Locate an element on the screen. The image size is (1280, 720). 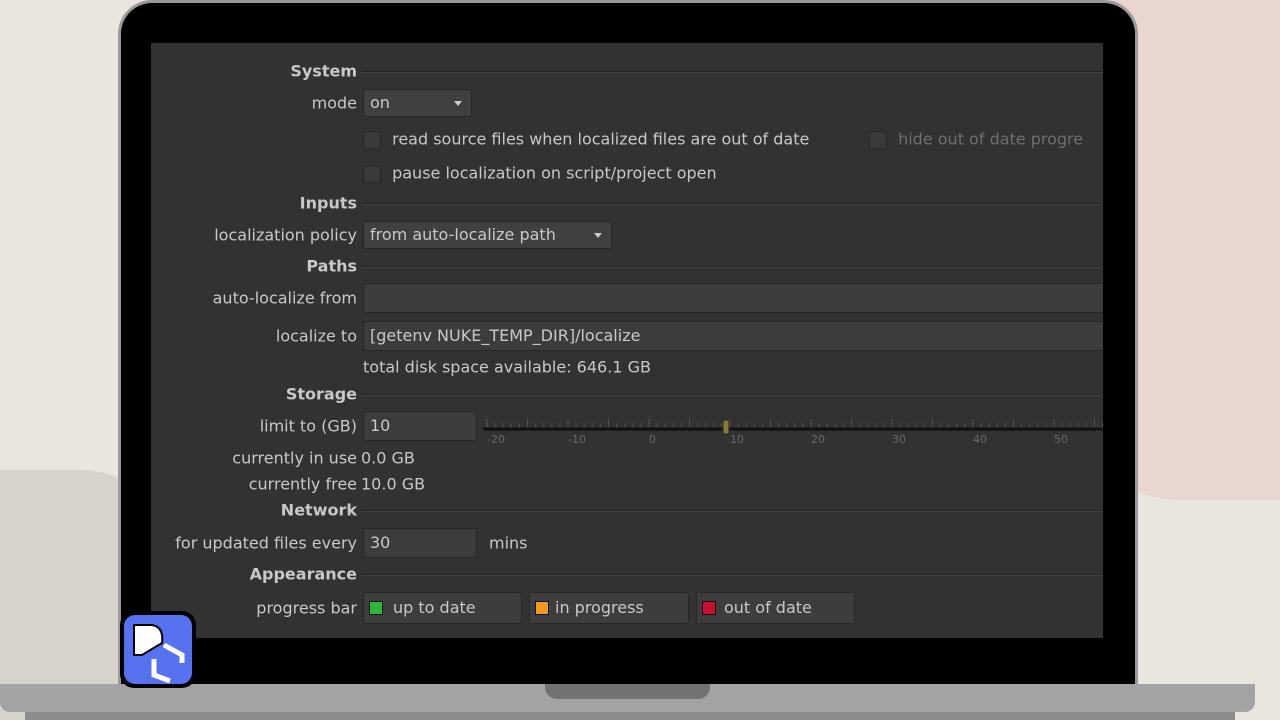
policy-dropdown: from auto-localize path is located at coordinates (487, 235).